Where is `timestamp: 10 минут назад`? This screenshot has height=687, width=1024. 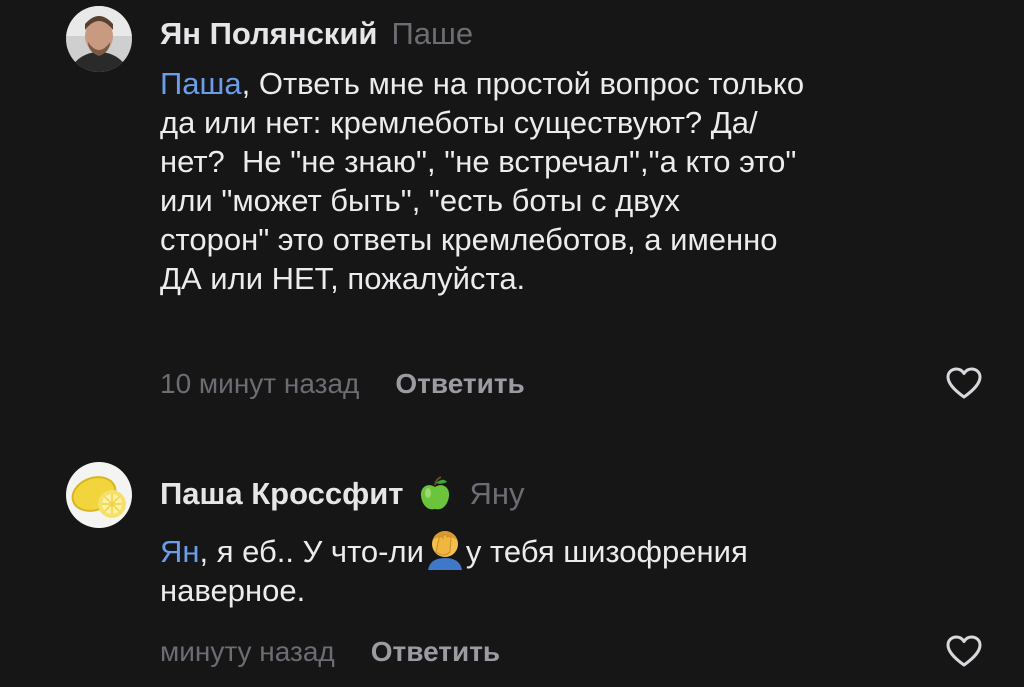
timestamp: 10 минут назад is located at coordinates (260, 383).